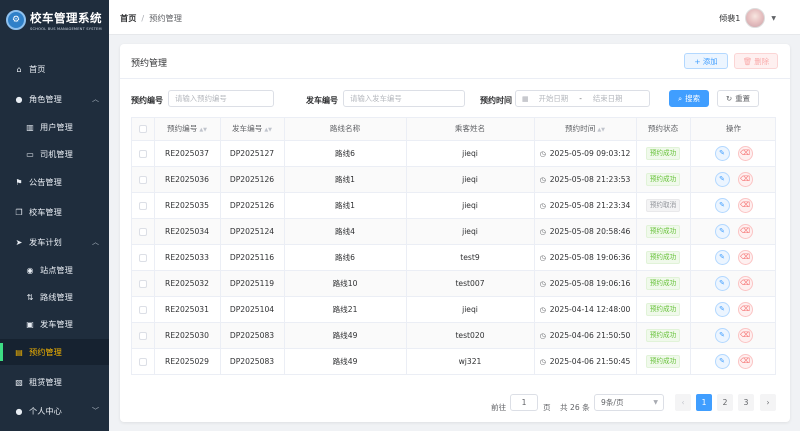 The height and width of the screenshot is (431, 800). What do you see at coordinates (54, 270) in the screenshot?
I see `sidebar-item-stations: ◉ 站点管理` at bounding box center [54, 270].